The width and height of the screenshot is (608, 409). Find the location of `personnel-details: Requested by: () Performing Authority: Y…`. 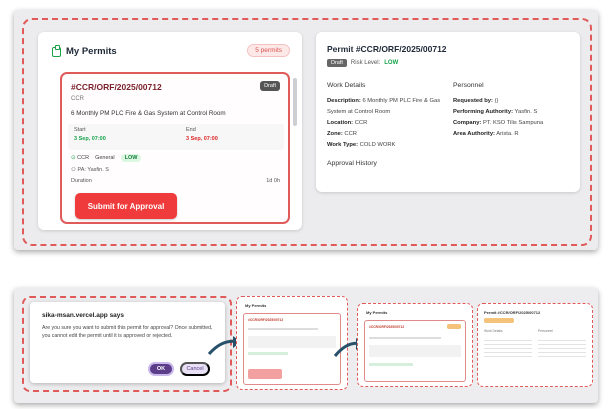

personnel-details: Requested by: () Performing Authority: Y… is located at coordinates (515, 118).